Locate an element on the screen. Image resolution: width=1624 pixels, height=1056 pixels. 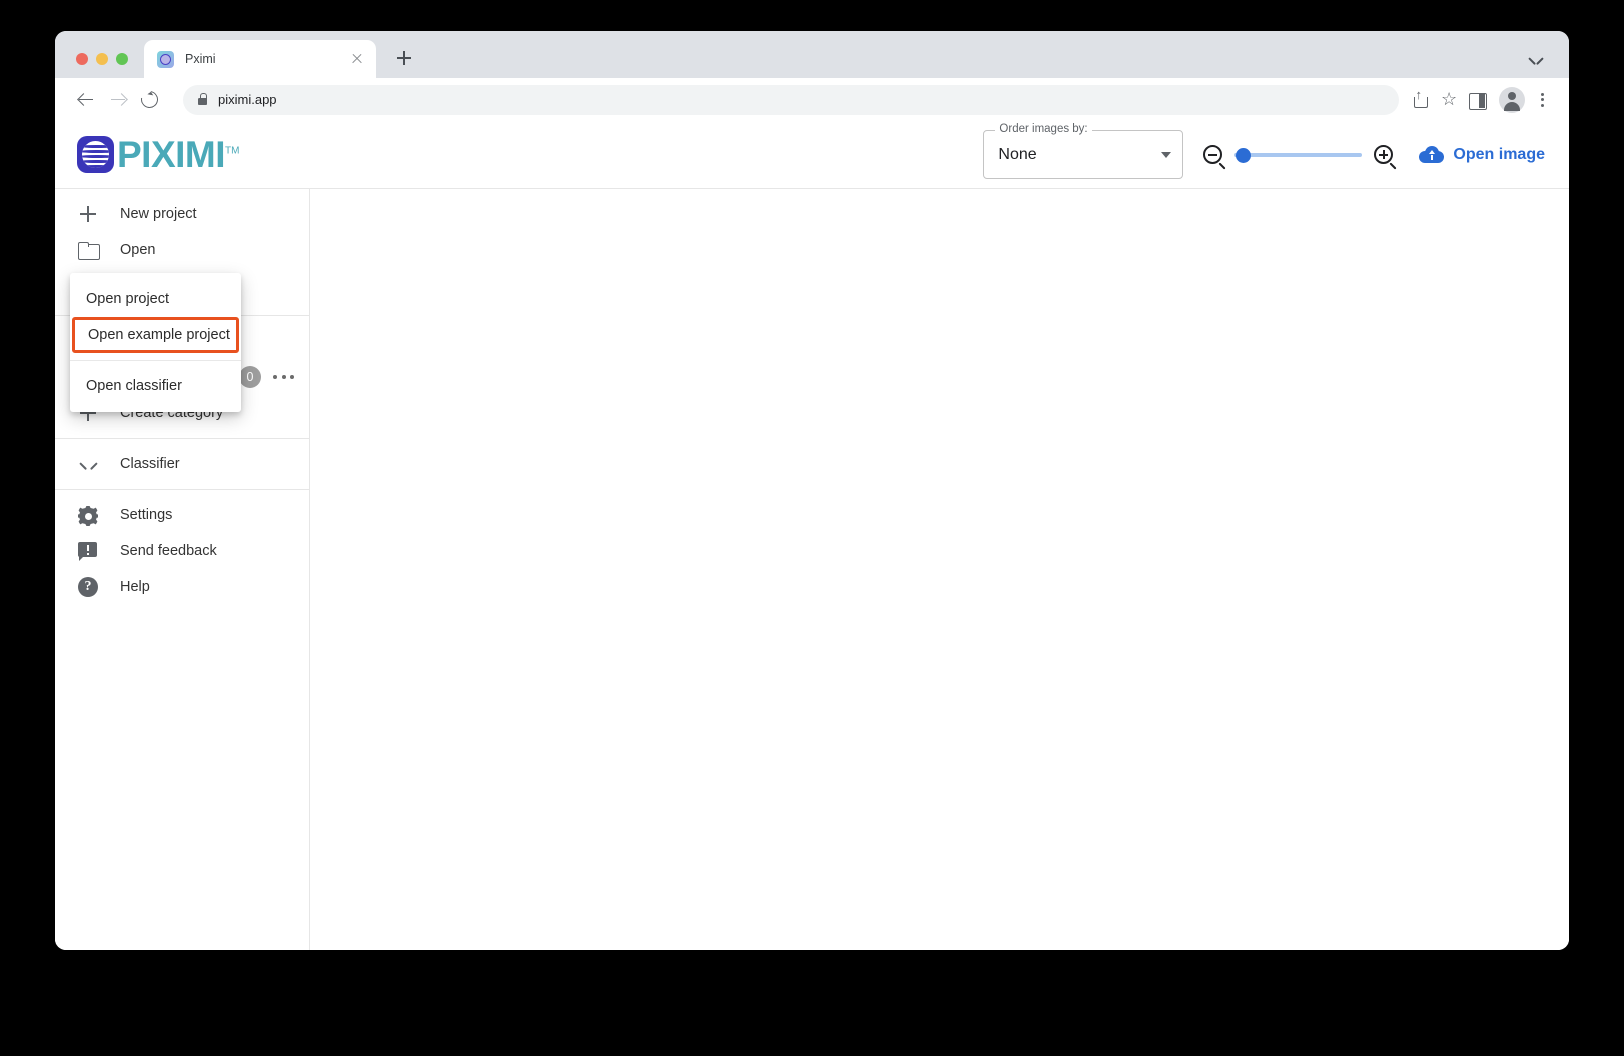
gear-icon is located at coordinates (88, 516).